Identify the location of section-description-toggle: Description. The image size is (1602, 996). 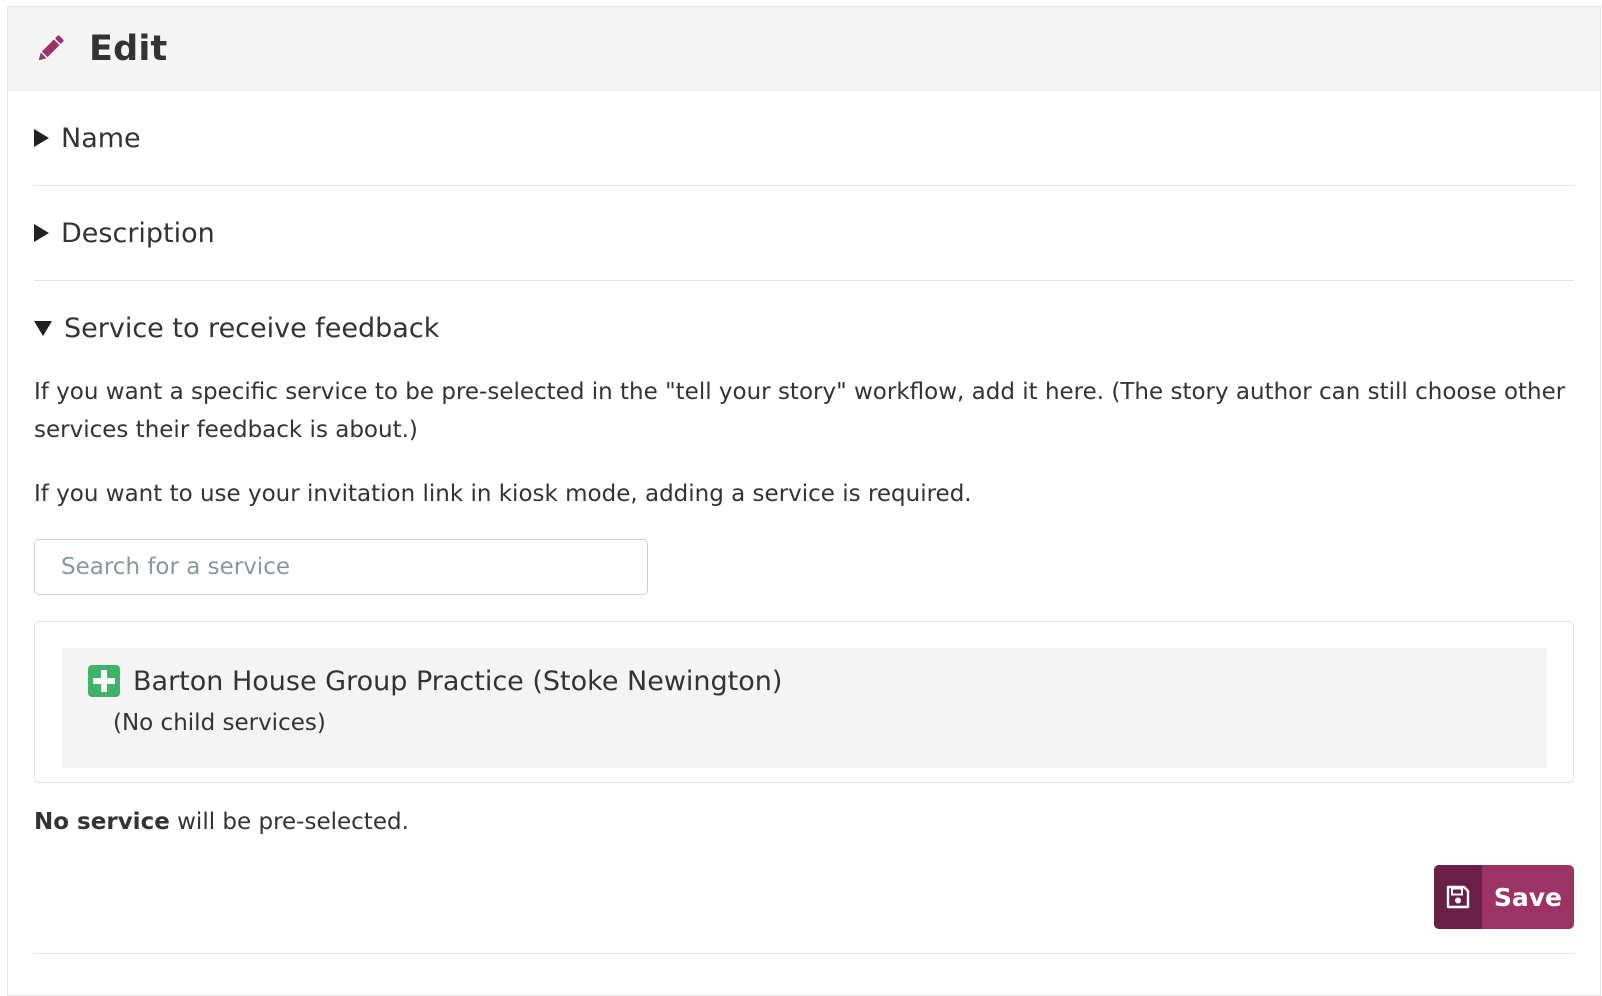
(804, 233).